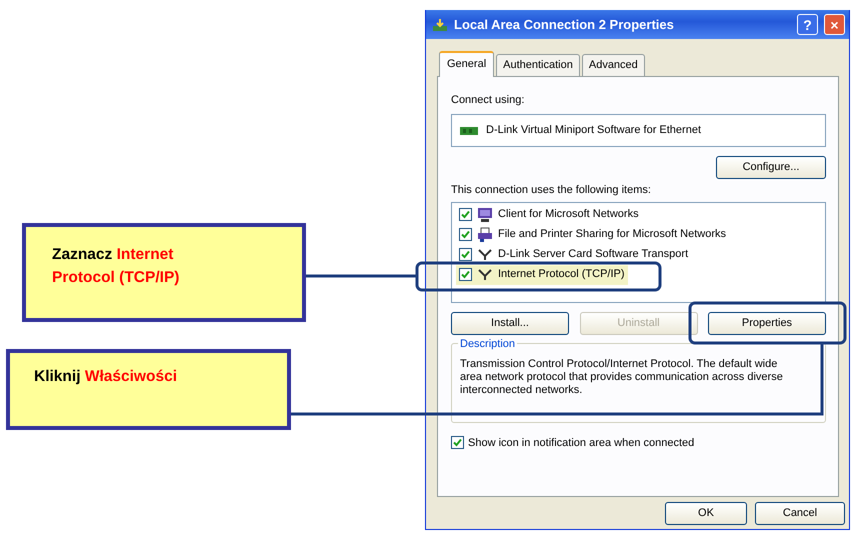 Image resolution: width=854 pixels, height=534 pixels. What do you see at coordinates (542, 274) in the screenshot?
I see `list-item: Internet Protocol (TCP/IP)` at bounding box center [542, 274].